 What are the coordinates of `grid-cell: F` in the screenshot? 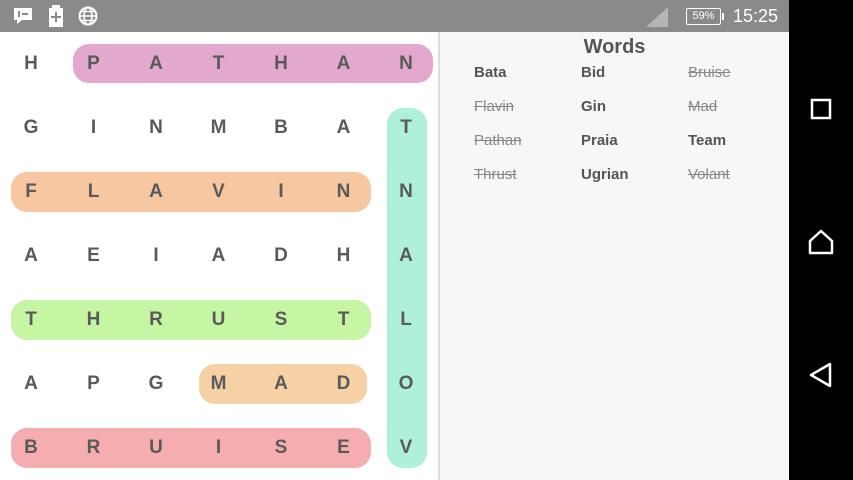 It's located at (31, 192).